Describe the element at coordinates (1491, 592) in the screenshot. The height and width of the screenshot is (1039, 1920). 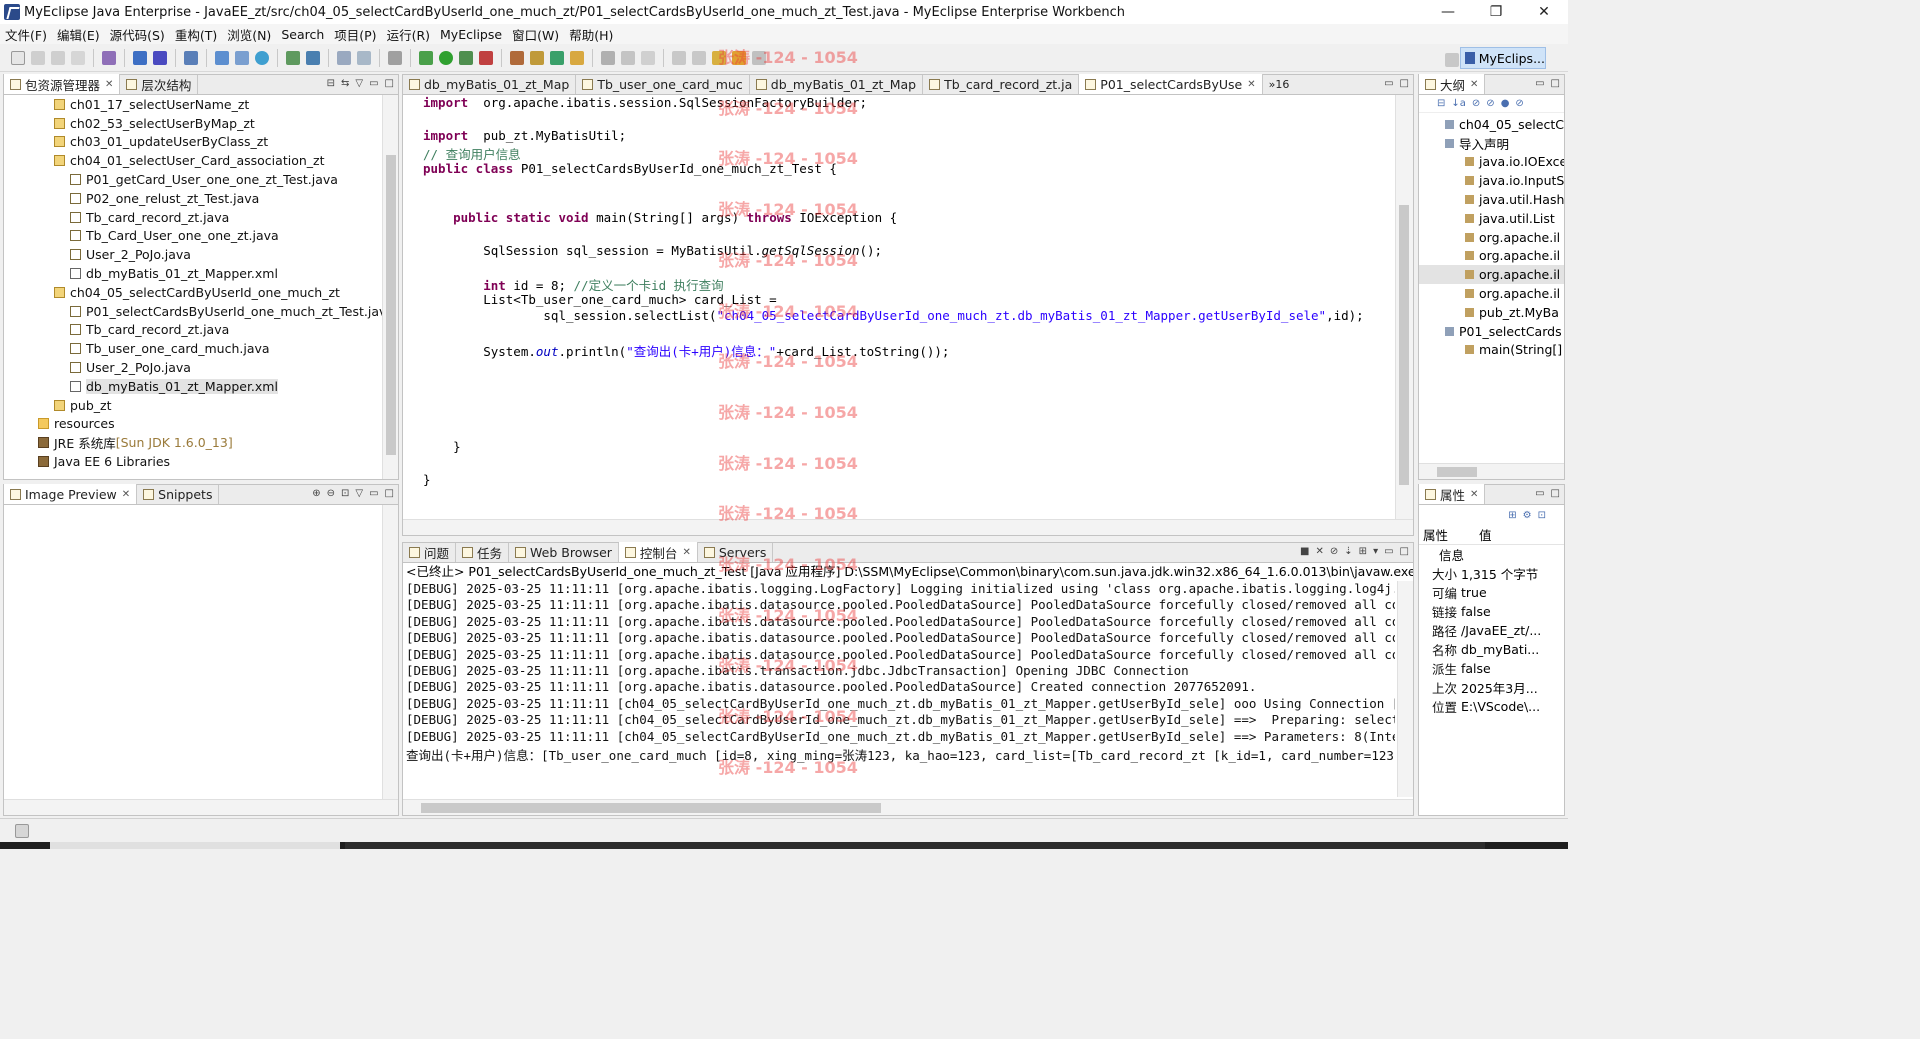
I see `property-row: 可编 true` at that location.